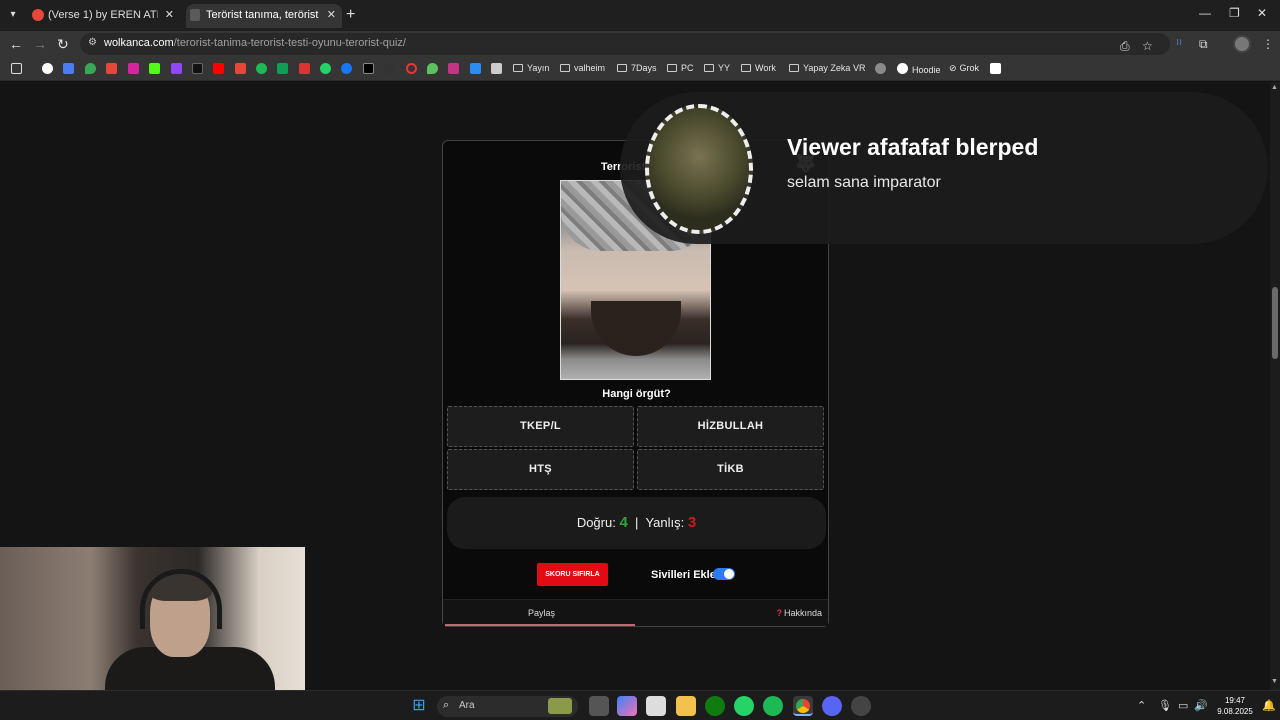 The image size is (1280, 720). Describe the element at coordinates (540, 469) in the screenshot. I see `answer-option-3: HTŞ` at that location.